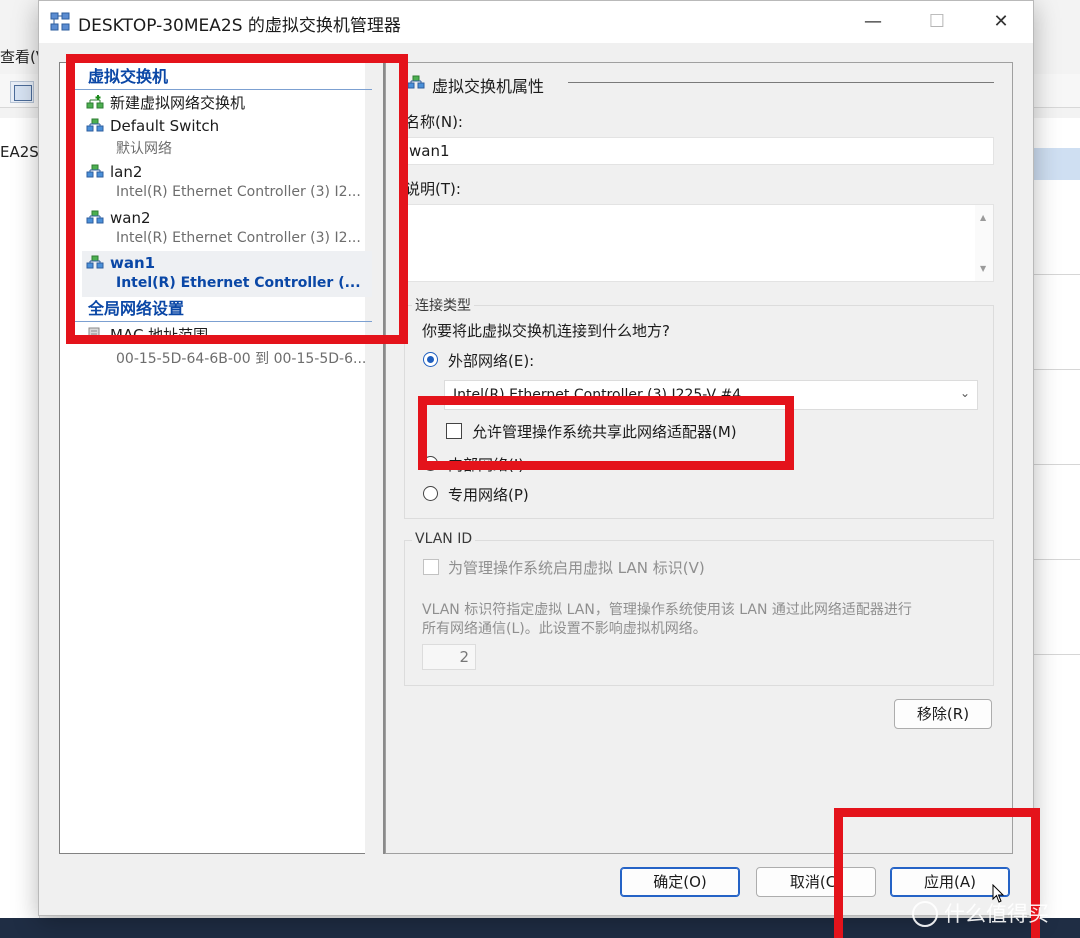  What do you see at coordinates (449, 657) in the screenshot?
I see `vlan-id-input: 2` at bounding box center [449, 657].